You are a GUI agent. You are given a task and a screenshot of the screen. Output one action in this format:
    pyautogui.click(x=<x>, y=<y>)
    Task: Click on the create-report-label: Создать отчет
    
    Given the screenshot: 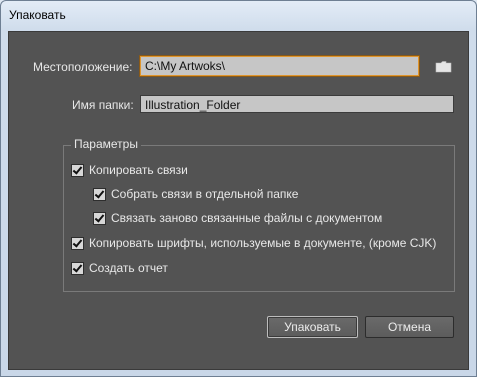 What is the action you would take?
    pyautogui.click(x=128, y=268)
    